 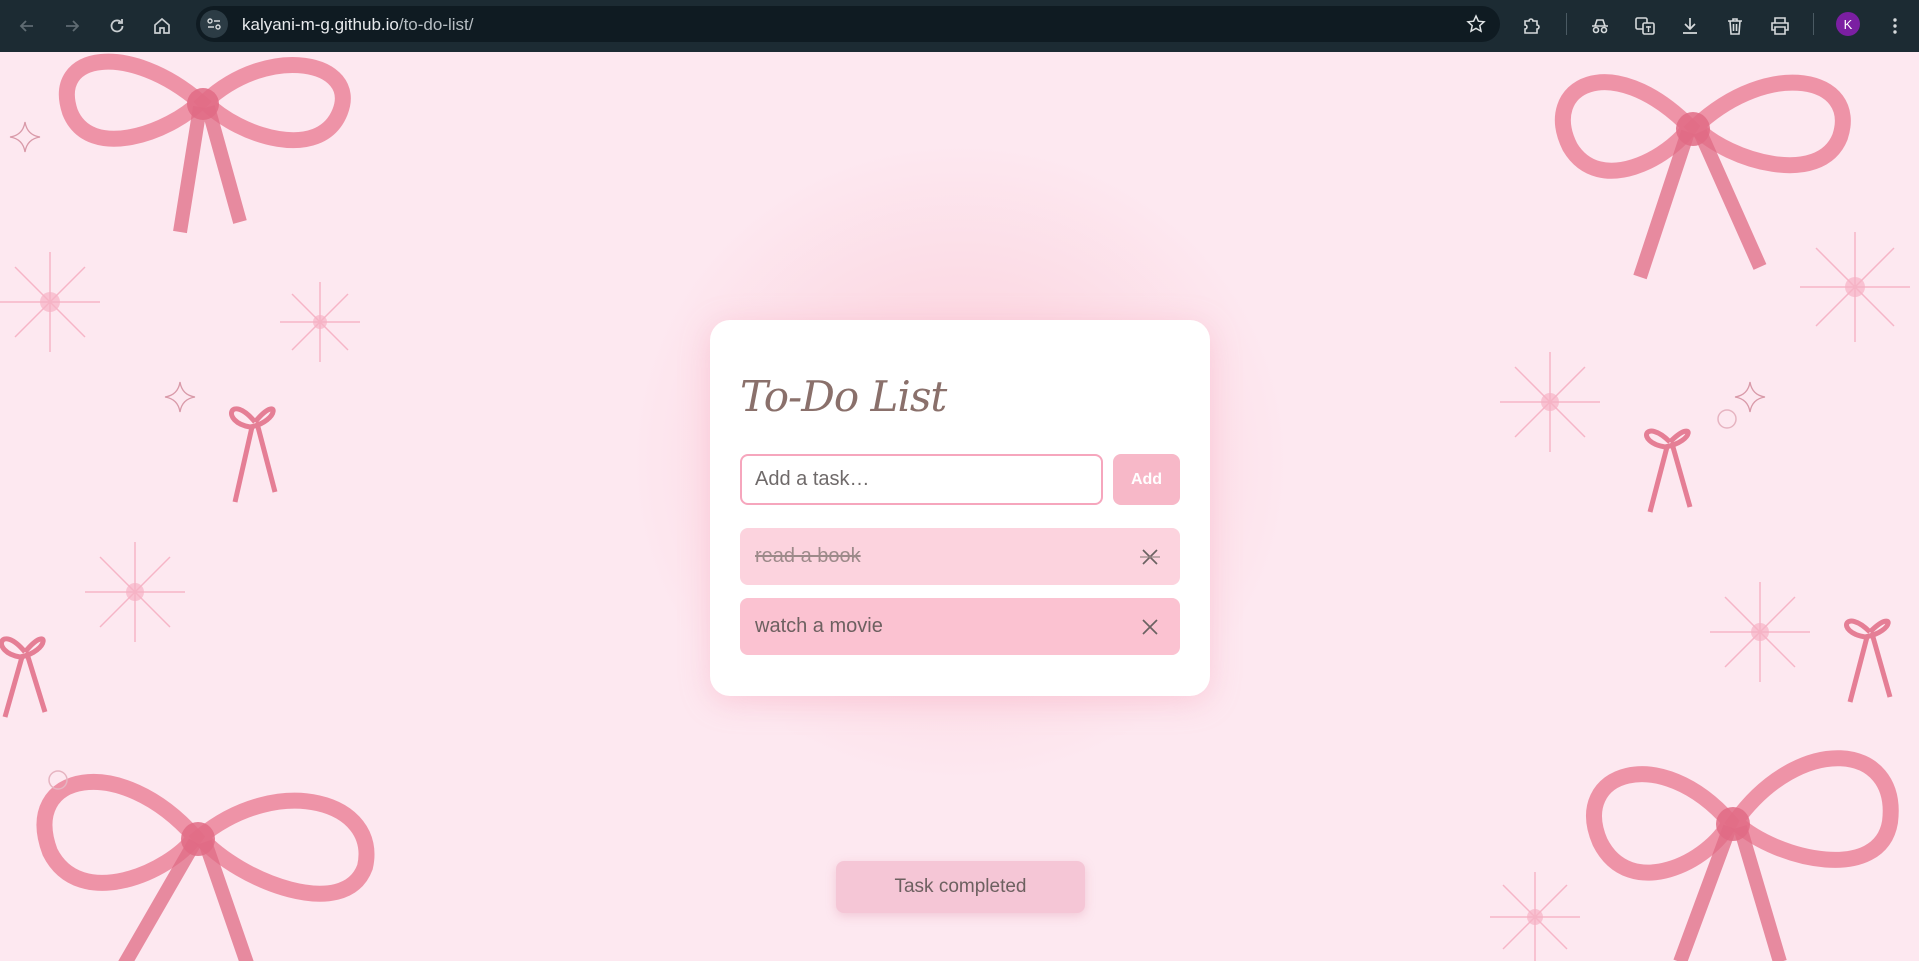 I want to click on delete-icon, so click(x=1735, y=26).